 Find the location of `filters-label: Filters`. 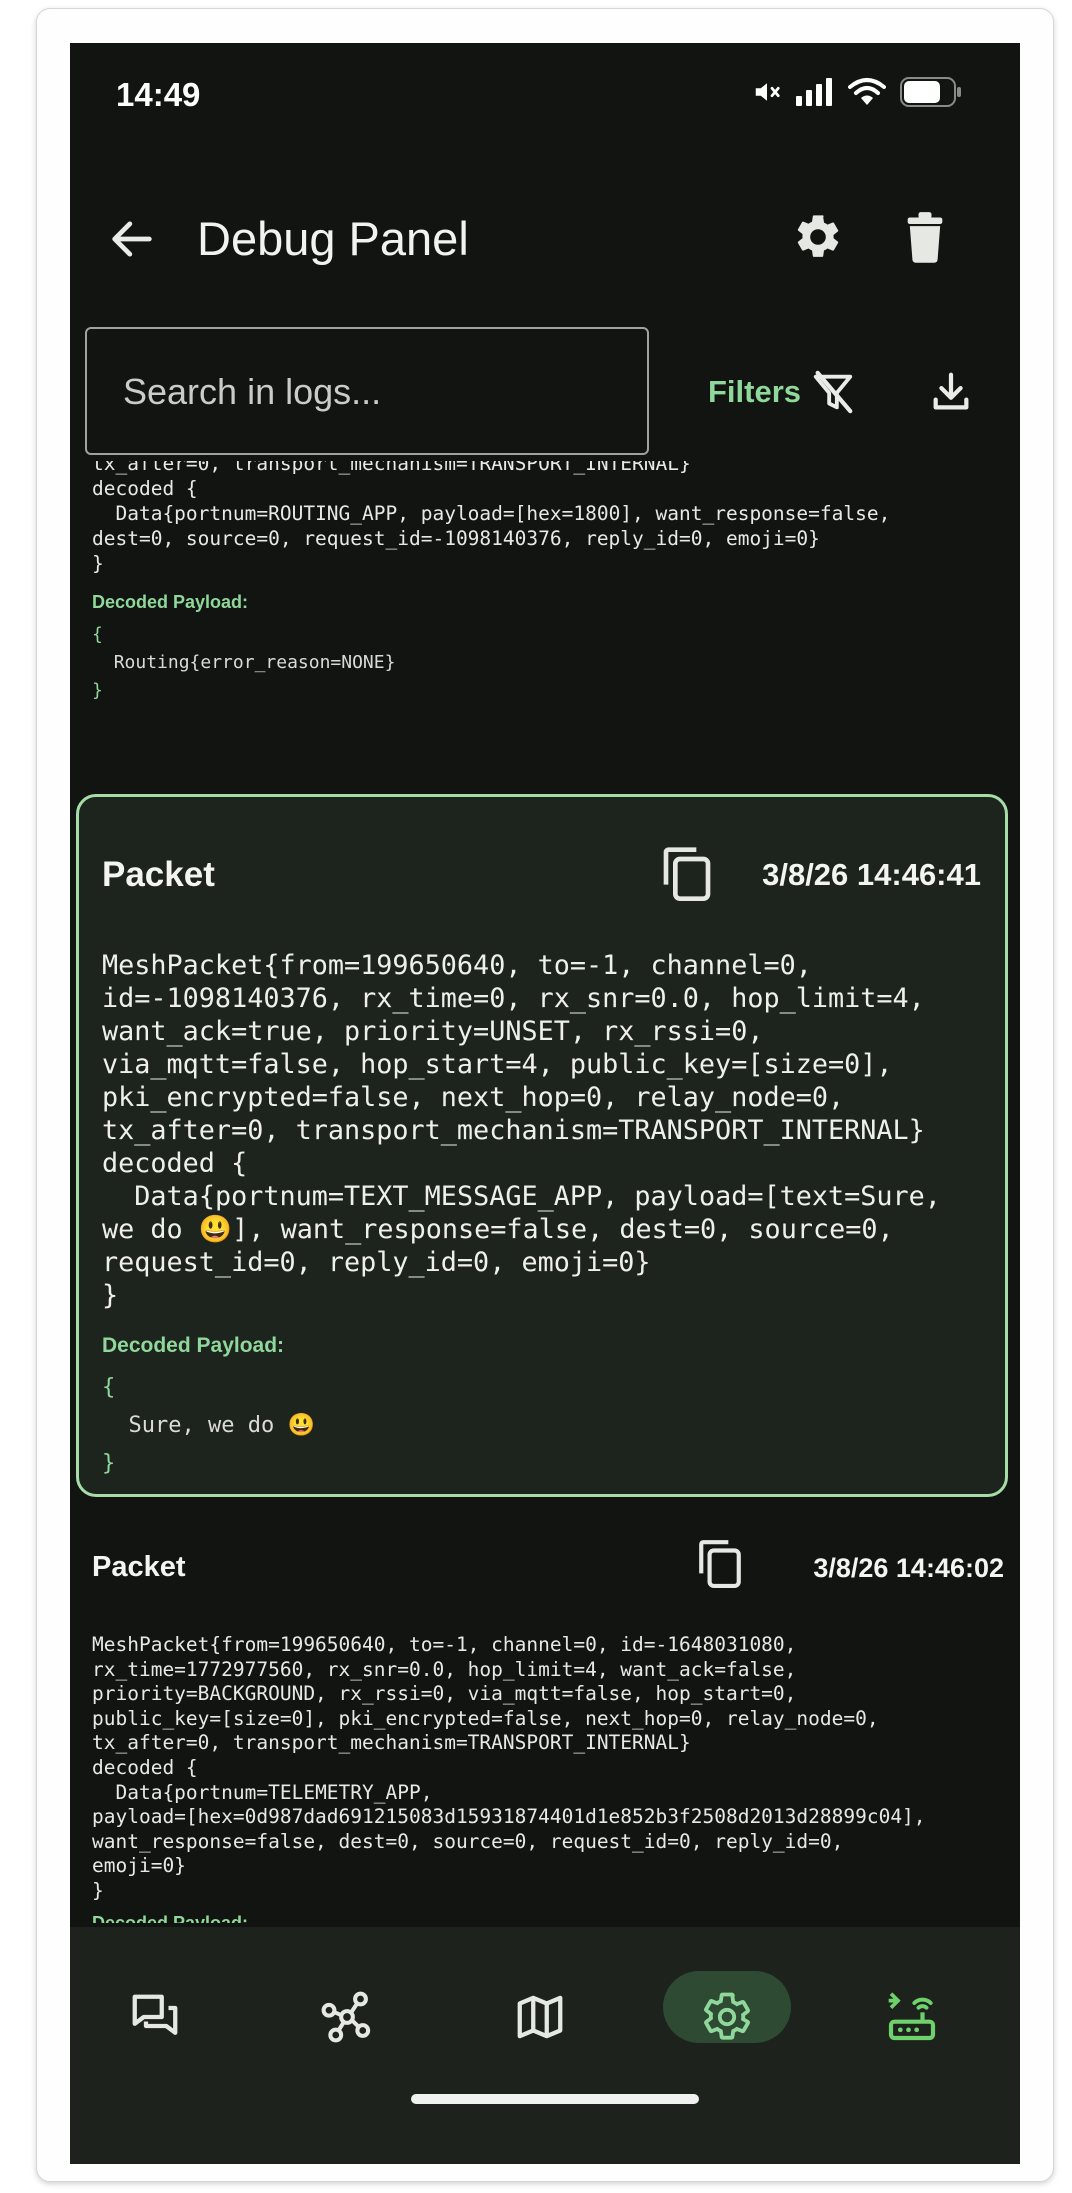

filters-label: Filters is located at coordinates (755, 391).